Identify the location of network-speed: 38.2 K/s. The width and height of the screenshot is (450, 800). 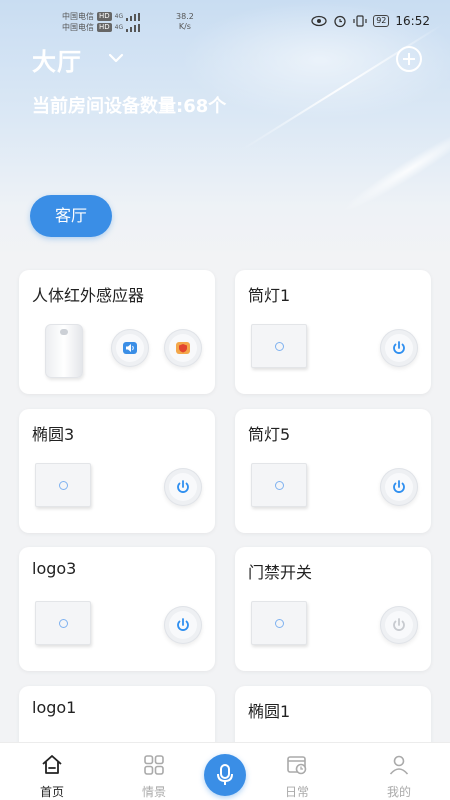
(185, 21).